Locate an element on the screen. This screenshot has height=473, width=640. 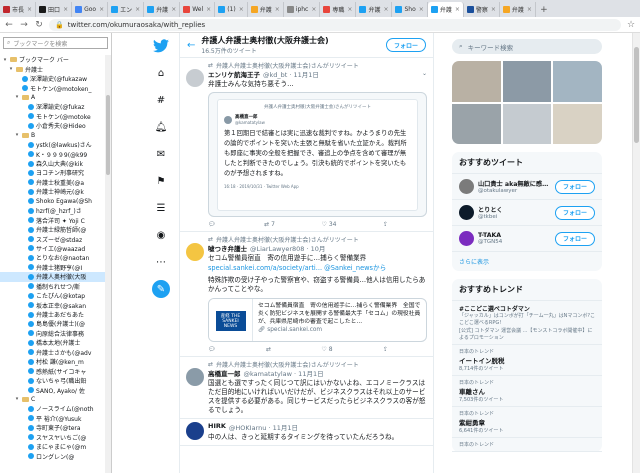
bookmark-item: 播制ちれせつ/斯 is located at coordinates (52, 286).